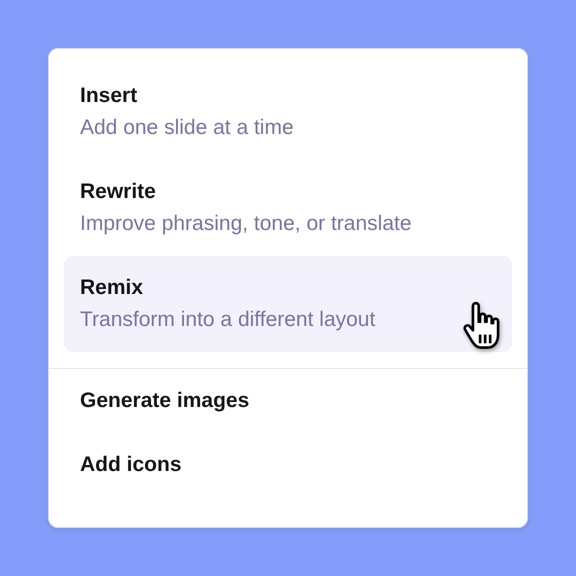  Describe the element at coordinates (288, 112) in the screenshot. I see `menu-item: Insert Add one slide at a time` at that location.